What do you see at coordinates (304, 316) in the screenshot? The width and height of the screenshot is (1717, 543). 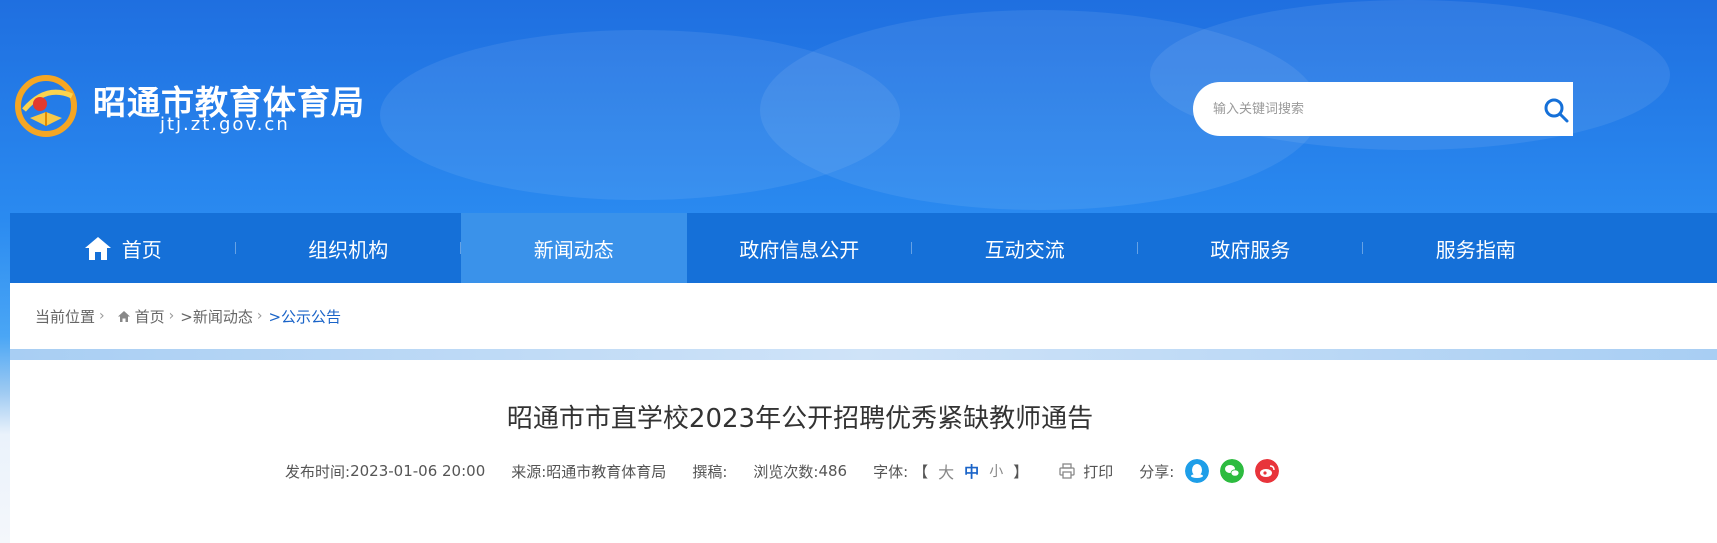 I see `breadcrumb-link-notices: >公示公告` at bounding box center [304, 316].